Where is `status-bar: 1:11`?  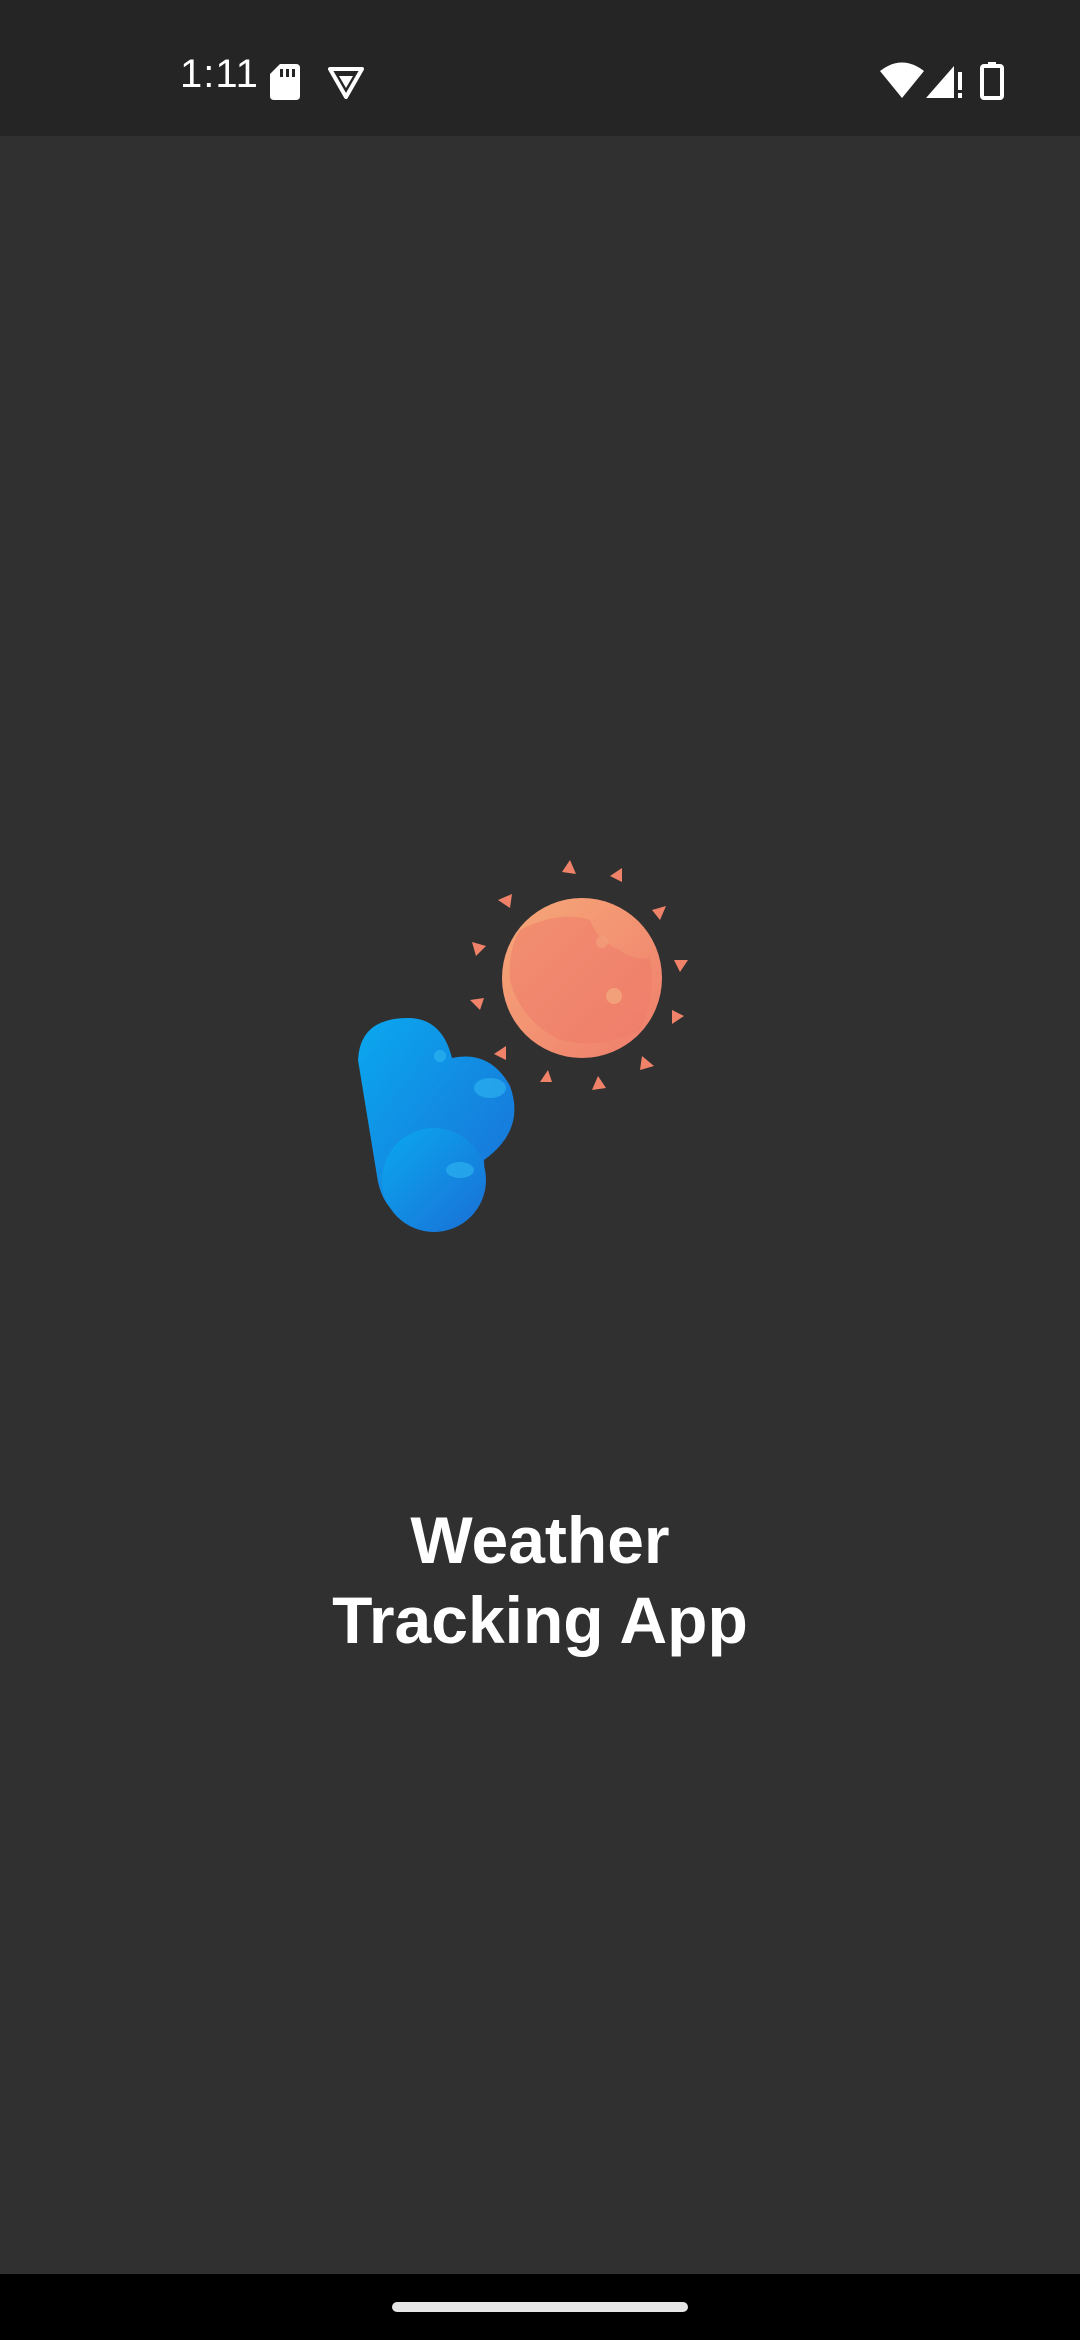 status-bar: 1:11 is located at coordinates (540, 68).